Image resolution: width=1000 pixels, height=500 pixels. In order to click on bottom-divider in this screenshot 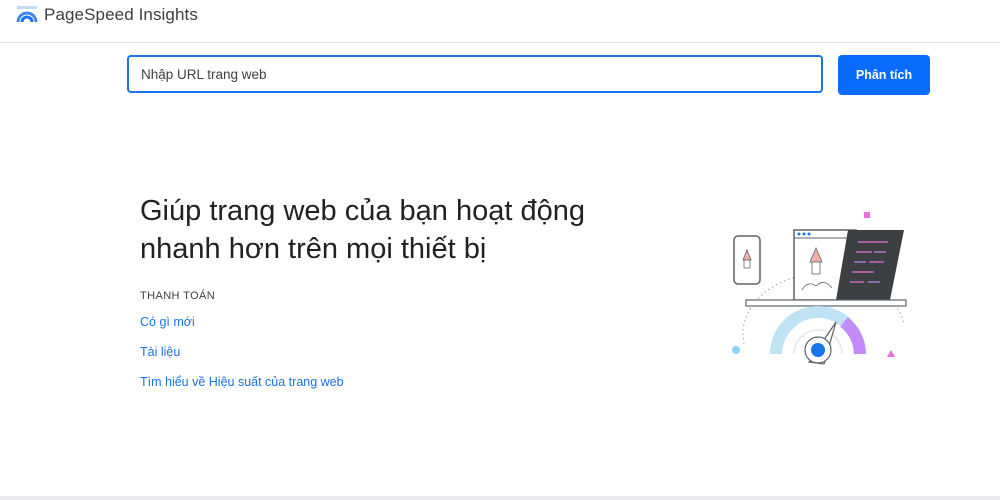, I will do `click(500, 498)`.